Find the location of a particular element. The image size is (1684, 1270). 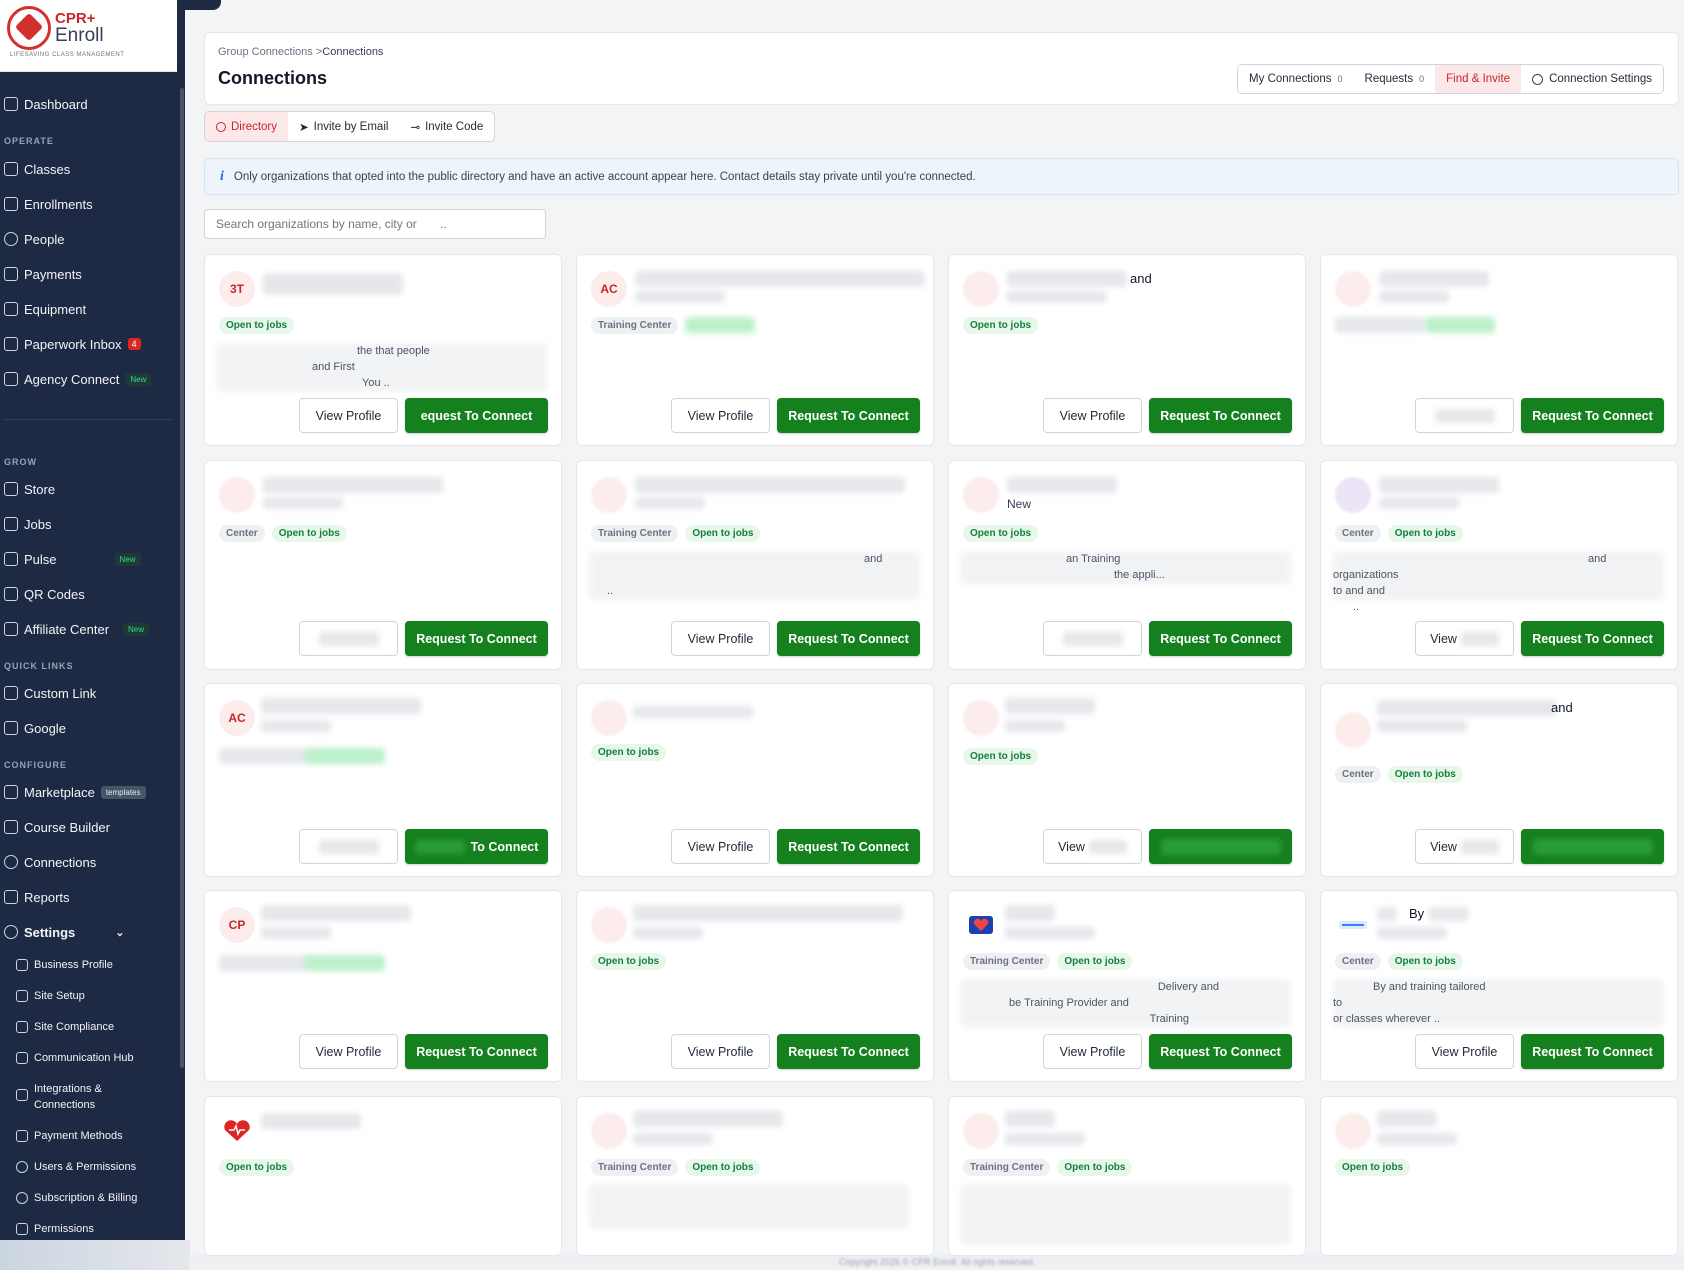

sidebar-item-label: Pulse is located at coordinates (40, 559).